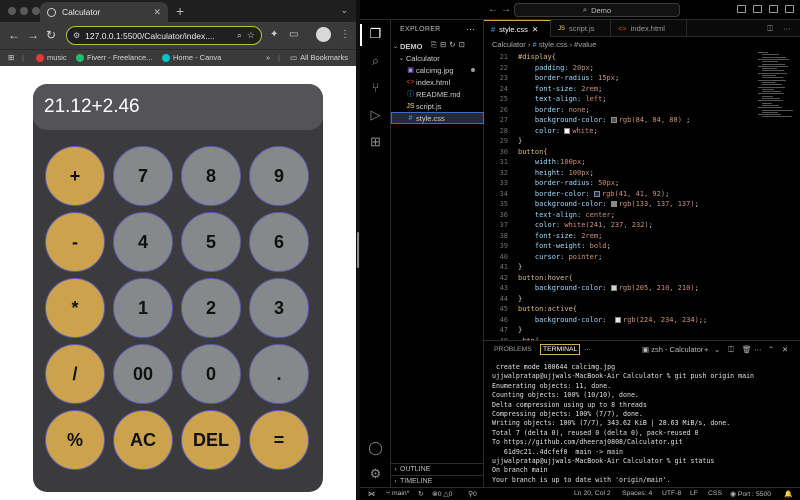 This screenshot has height=500, width=800. I want to click on live-server-status: ◉ Port : 5500, so click(750, 494).